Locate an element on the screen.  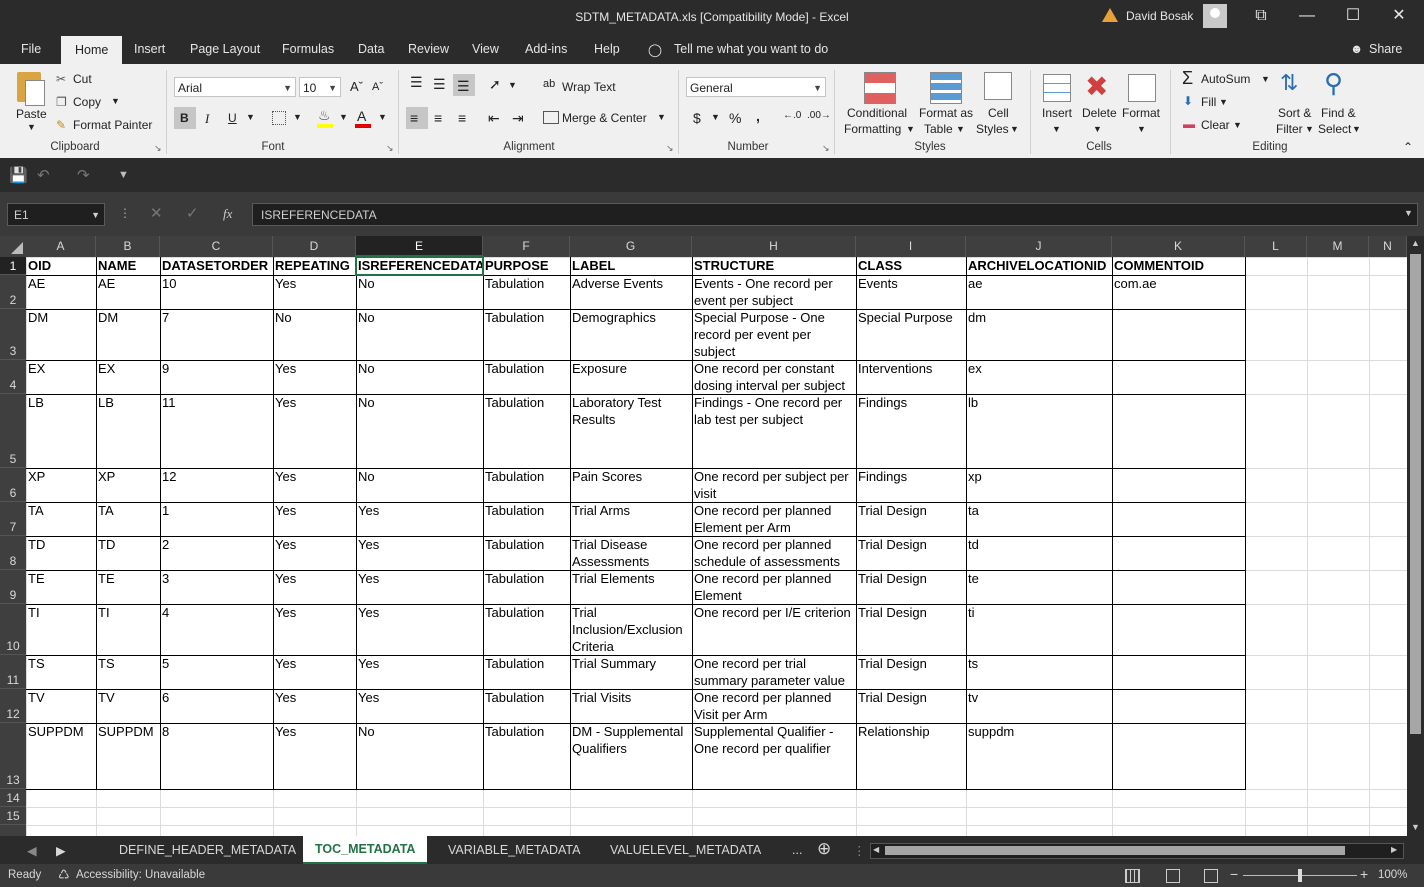
header-cell: CLASS is located at coordinates (911, 266).